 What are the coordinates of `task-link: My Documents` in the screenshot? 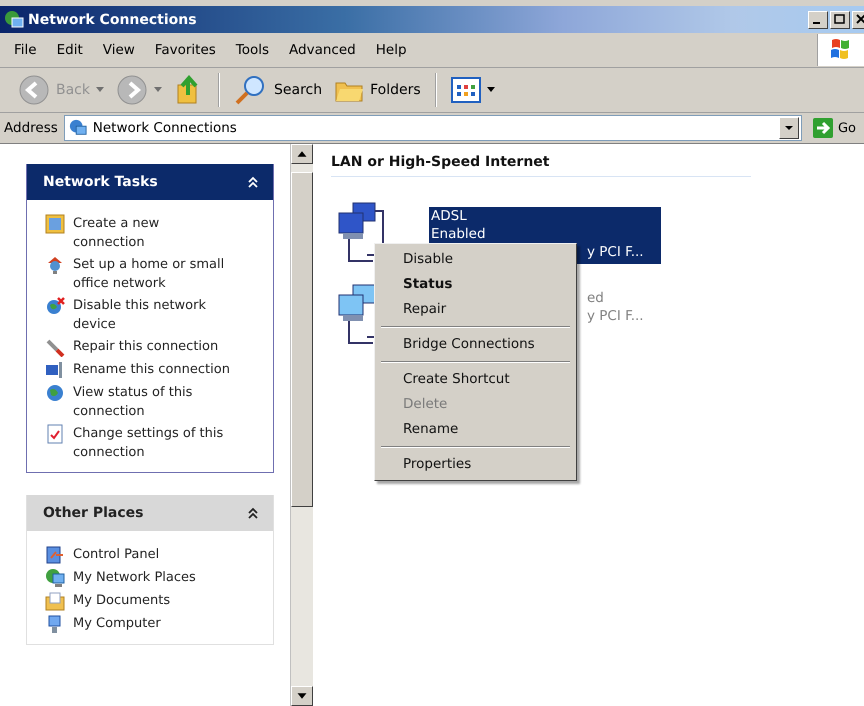 It's located at (155, 601).